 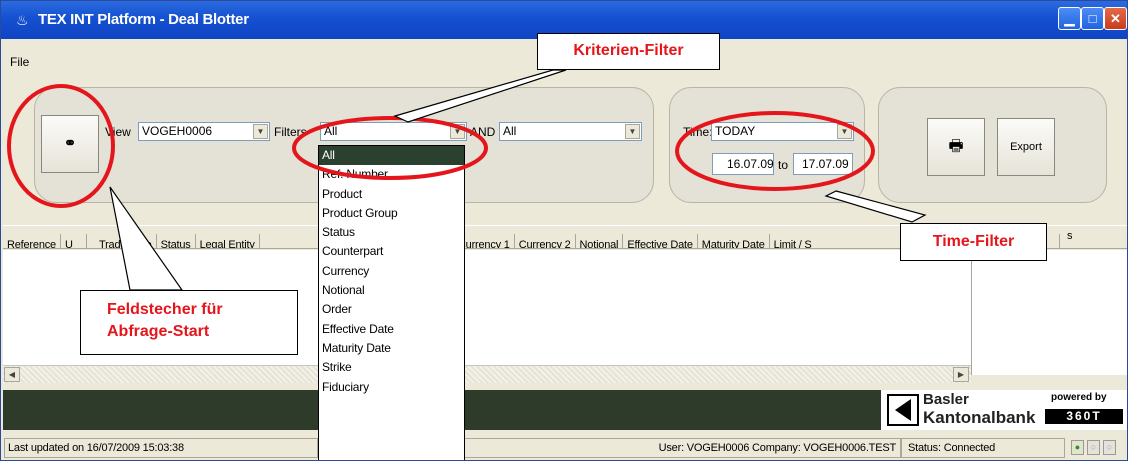 I want to click on column-header: Status, so click(x=176, y=241).